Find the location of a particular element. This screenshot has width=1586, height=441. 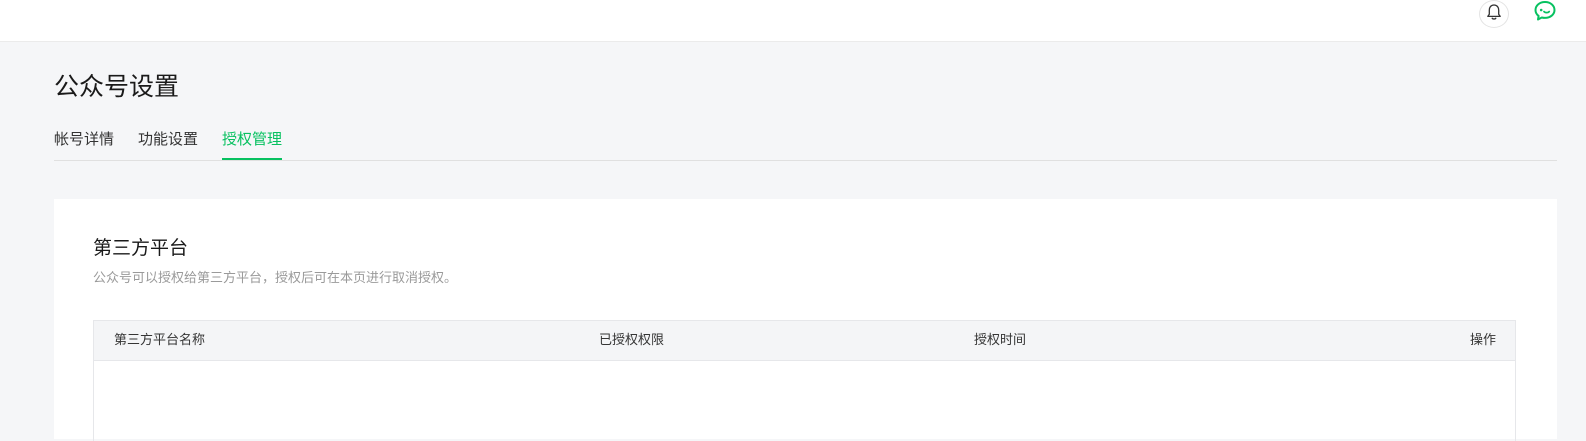

top-bar is located at coordinates (793, 21).